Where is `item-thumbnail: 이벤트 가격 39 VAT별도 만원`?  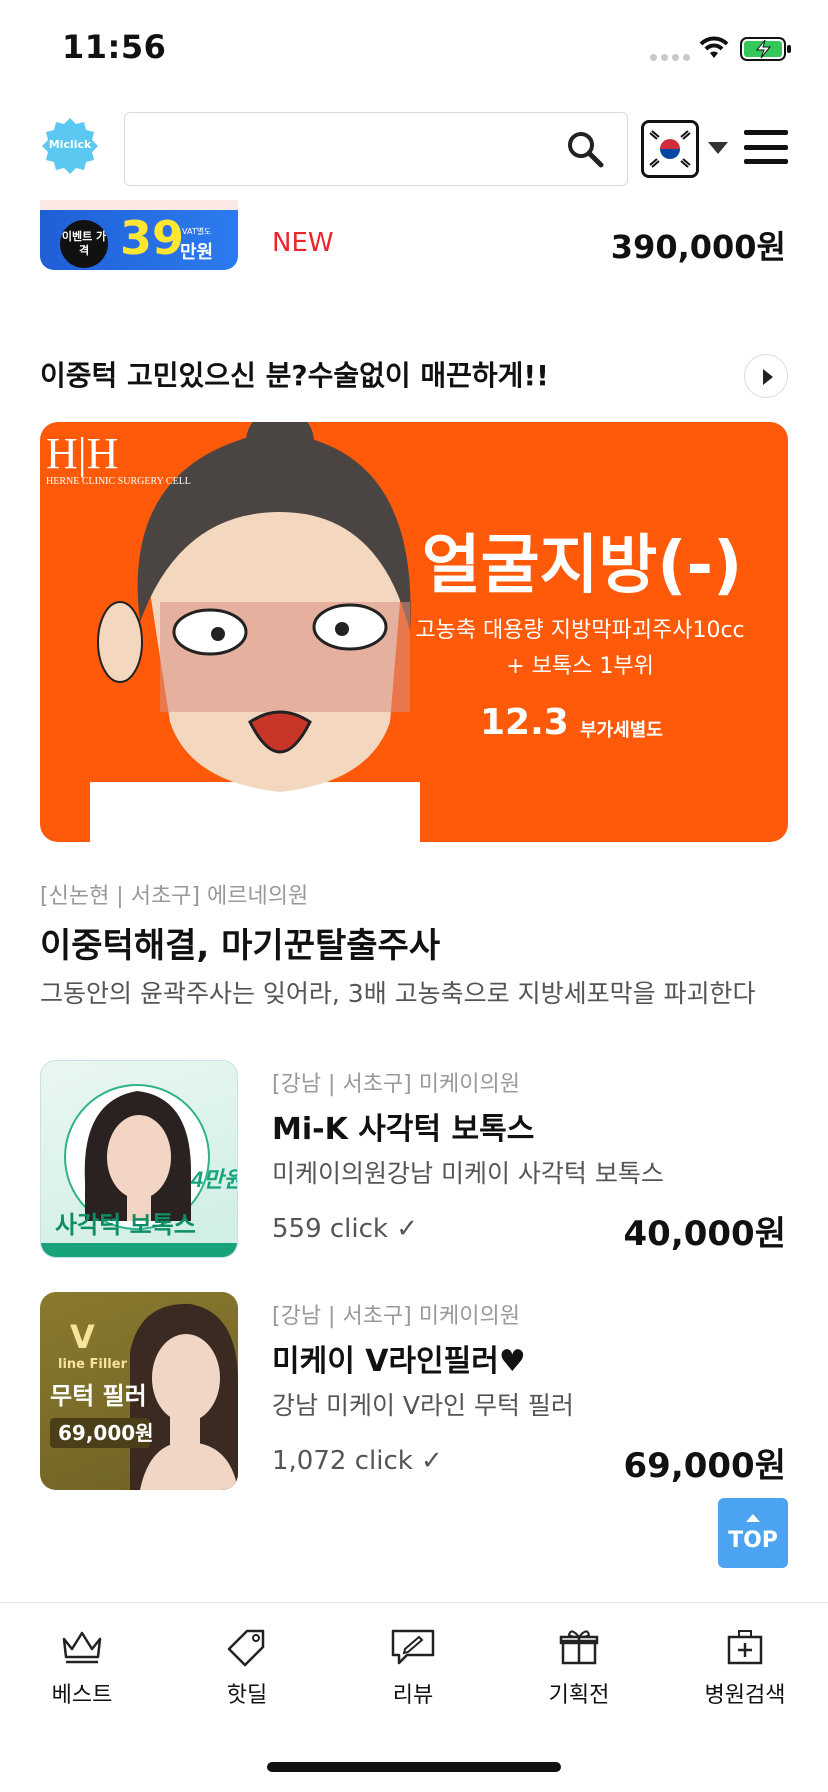
item-thumbnail: 이벤트 가격 39 VAT별도 만원 is located at coordinates (139, 235).